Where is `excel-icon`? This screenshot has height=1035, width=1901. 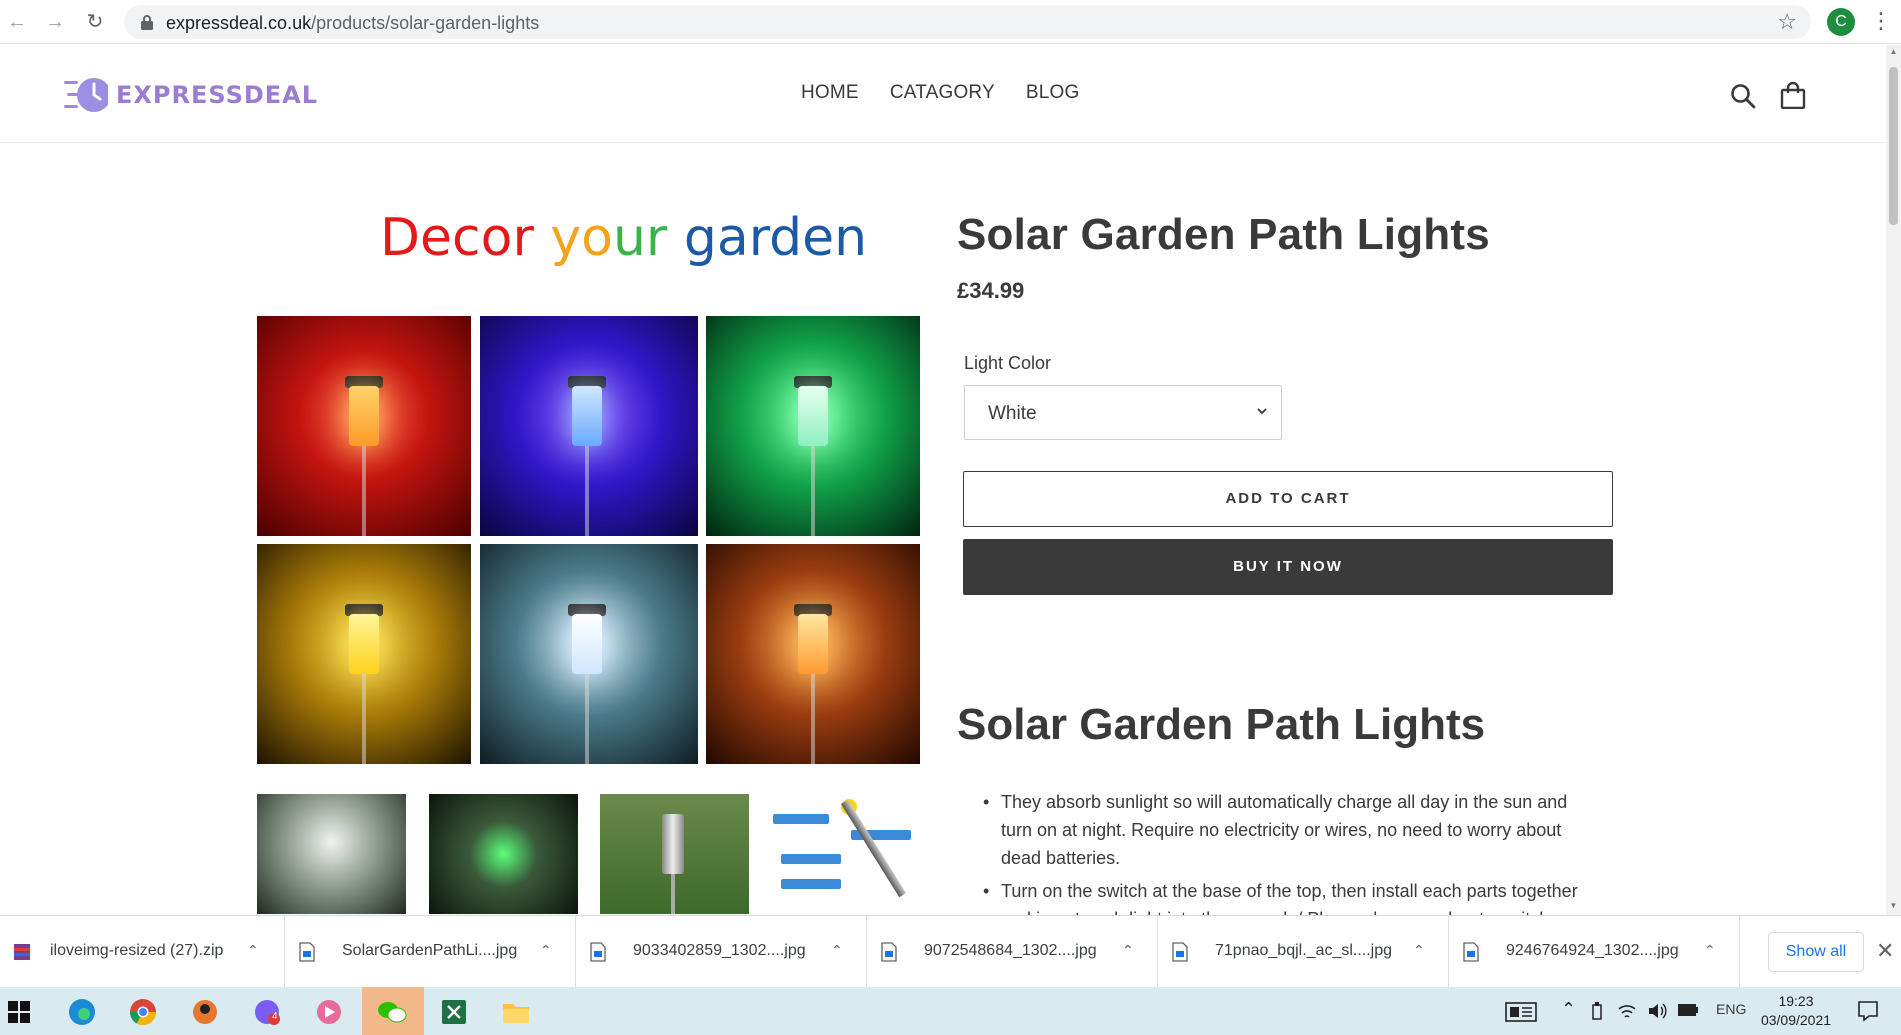 excel-icon is located at coordinates (454, 1012).